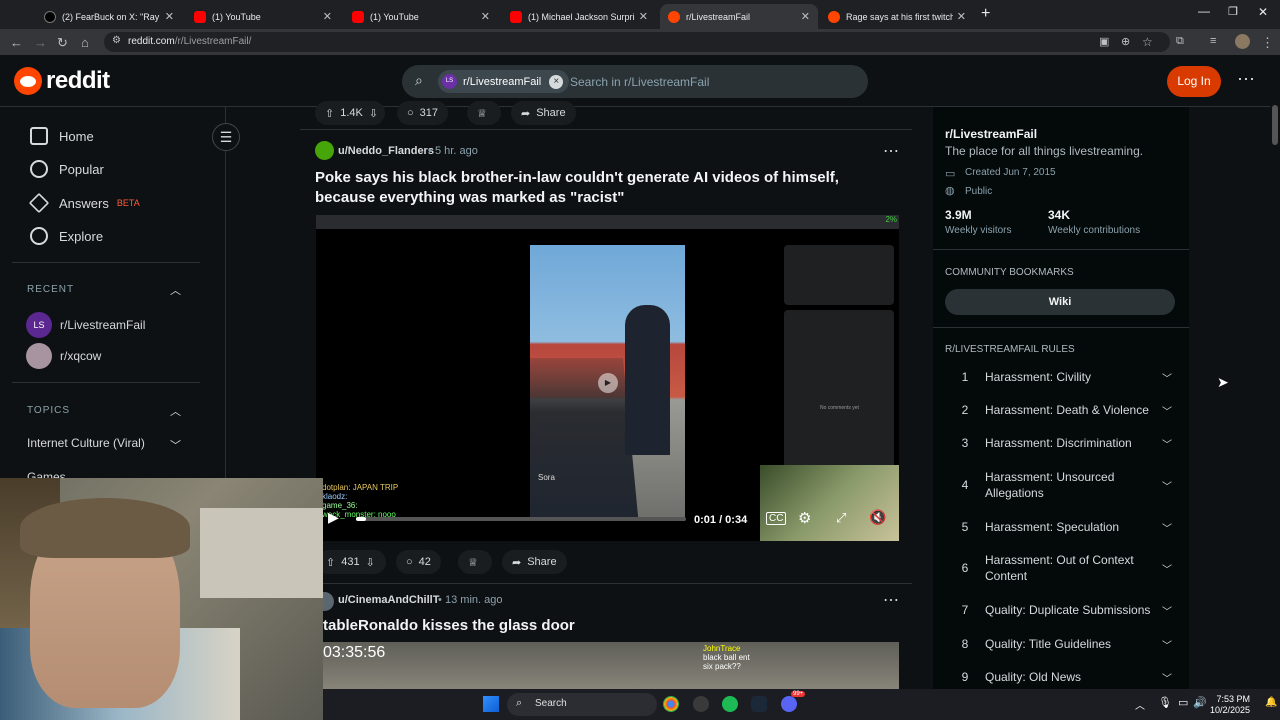  Describe the element at coordinates (1267, 43) in the screenshot. I see `browser-menu-icon: ⋮` at that location.